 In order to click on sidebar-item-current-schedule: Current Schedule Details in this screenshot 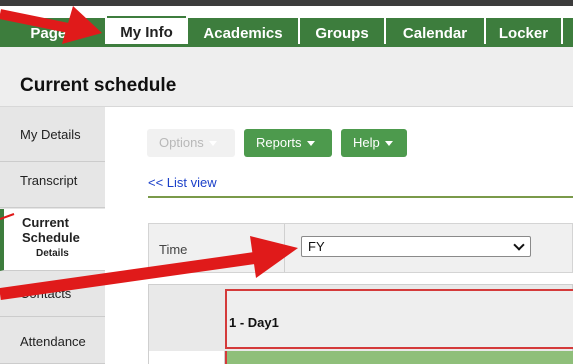, I will do `click(52, 240)`.